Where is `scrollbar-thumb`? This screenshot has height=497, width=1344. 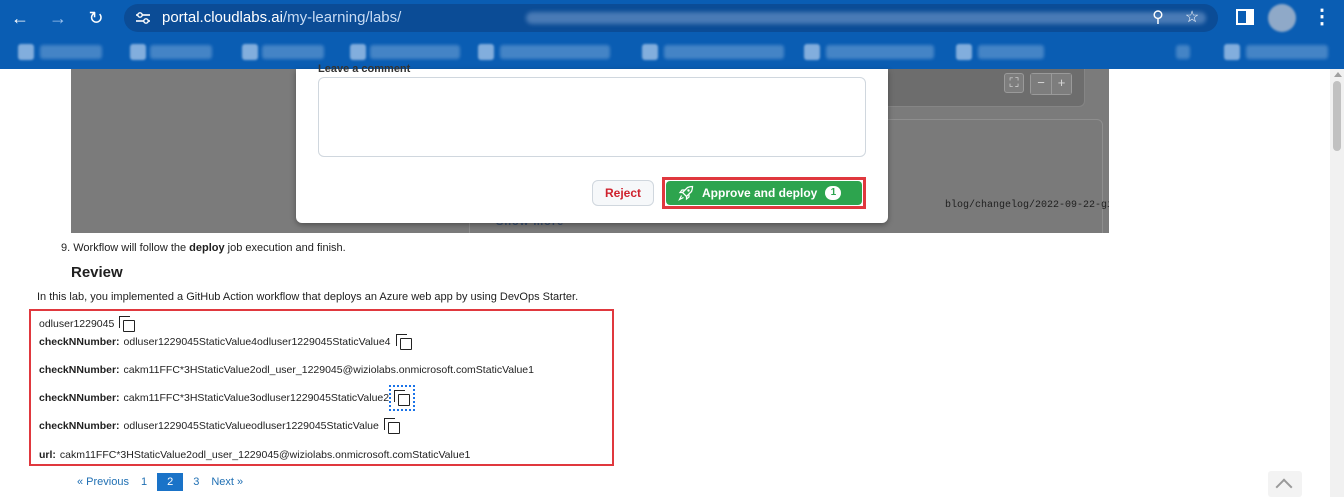
scrollbar-thumb is located at coordinates (1337, 116).